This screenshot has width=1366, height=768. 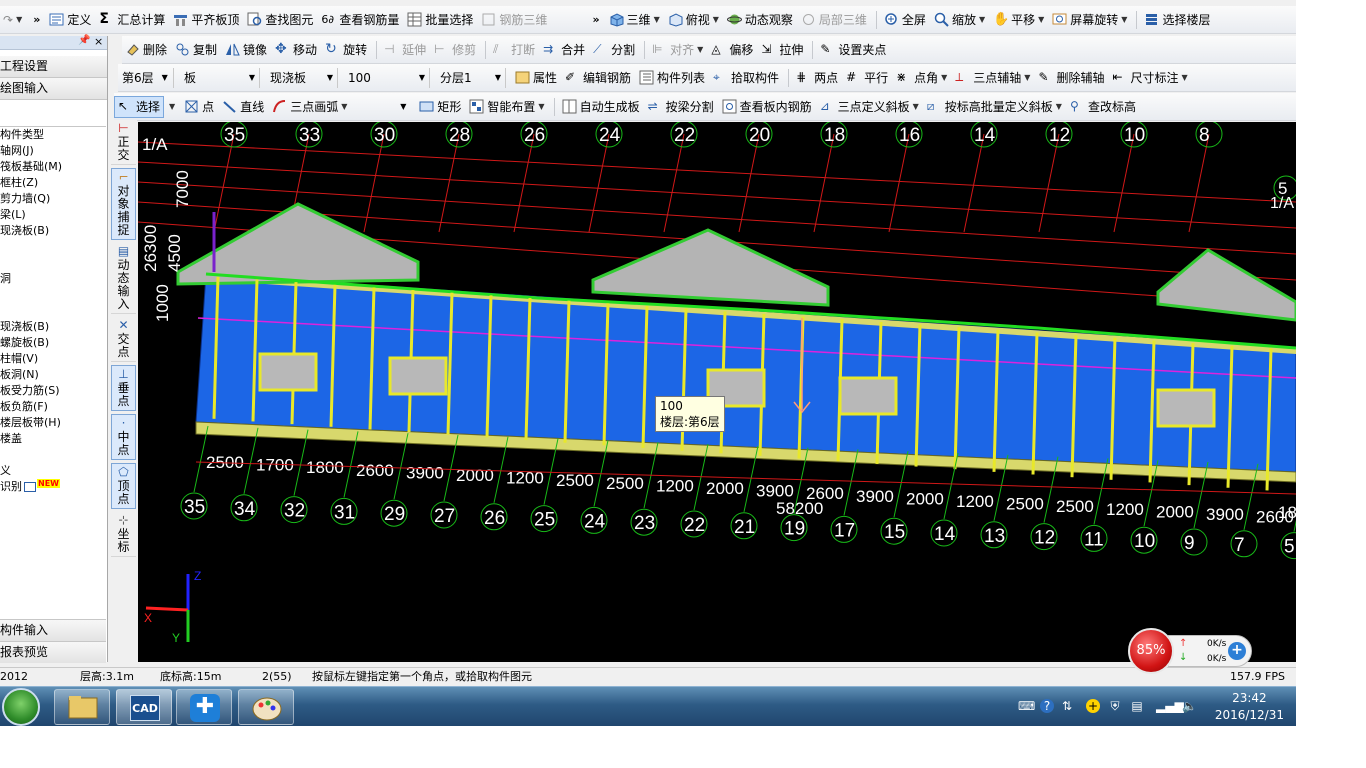 I want to click on snap-orthogonal-button: ⊢ 正交, so click(x=123, y=142).